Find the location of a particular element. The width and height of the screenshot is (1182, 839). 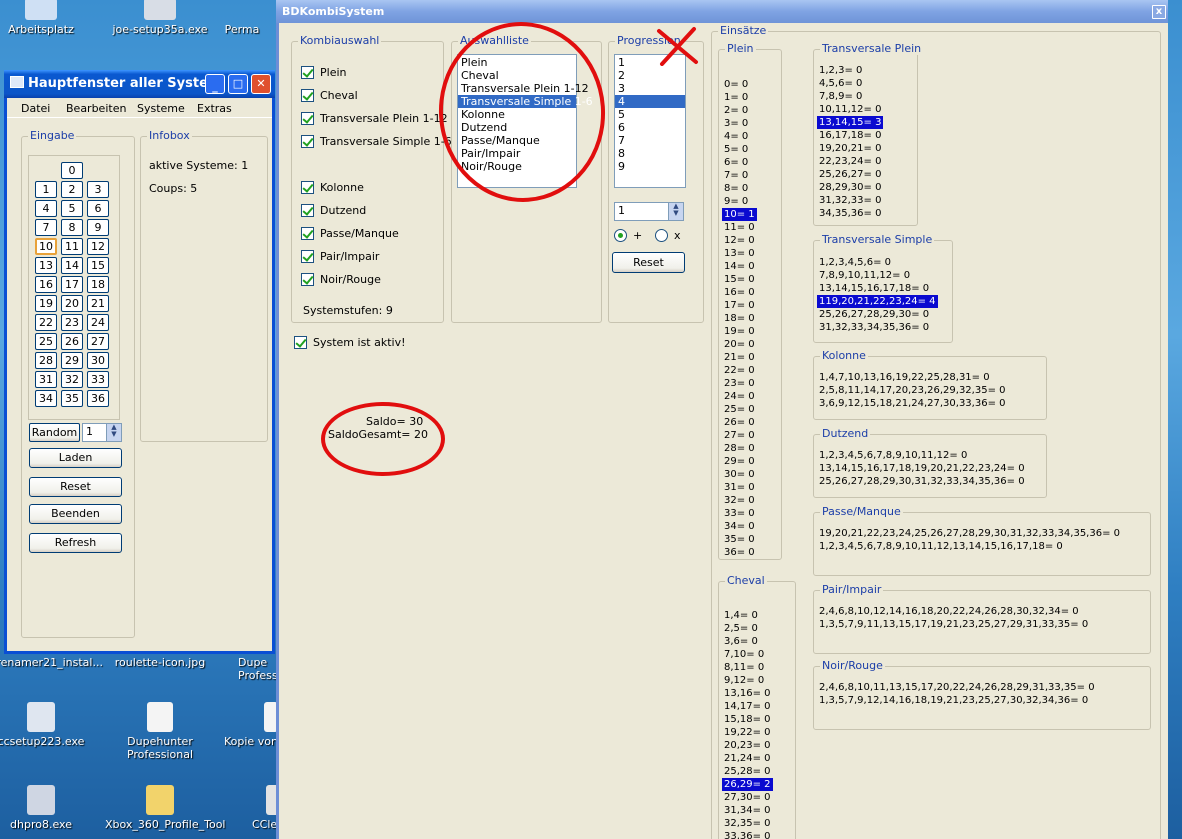

number-button-27: 27 is located at coordinates (98, 341).